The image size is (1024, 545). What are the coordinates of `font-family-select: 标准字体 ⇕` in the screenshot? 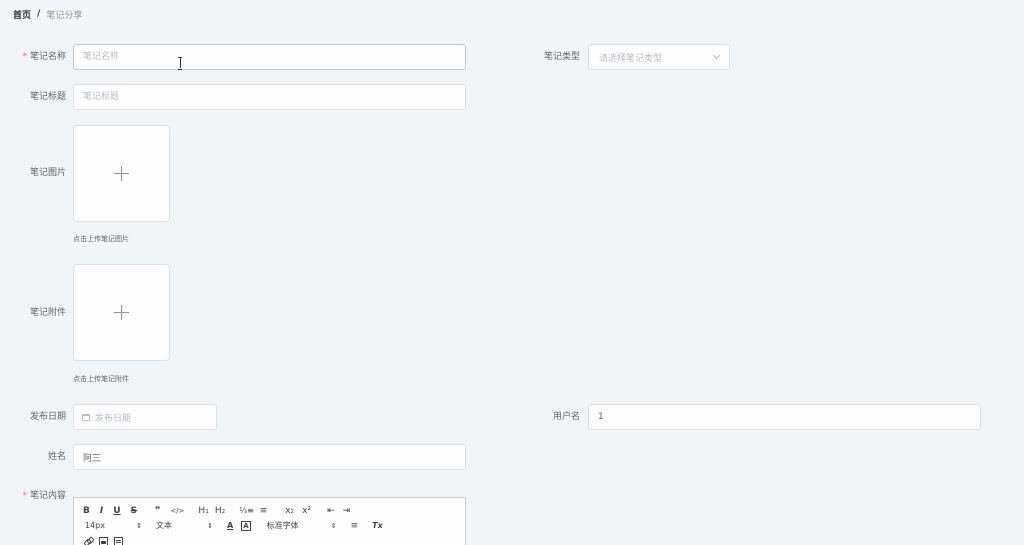 It's located at (302, 526).